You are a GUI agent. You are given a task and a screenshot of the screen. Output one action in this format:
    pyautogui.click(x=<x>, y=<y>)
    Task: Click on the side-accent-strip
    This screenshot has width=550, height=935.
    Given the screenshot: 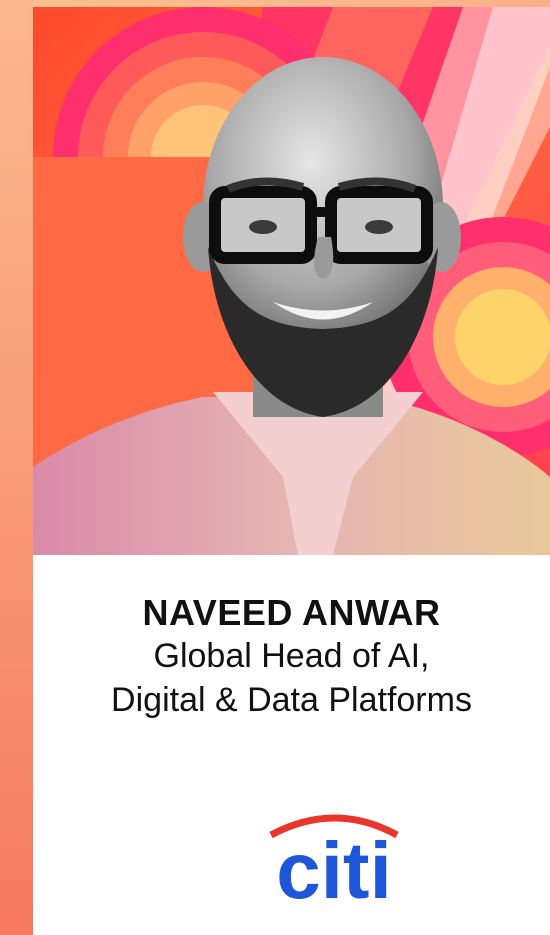 What is the action you would take?
    pyautogui.click(x=16, y=467)
    